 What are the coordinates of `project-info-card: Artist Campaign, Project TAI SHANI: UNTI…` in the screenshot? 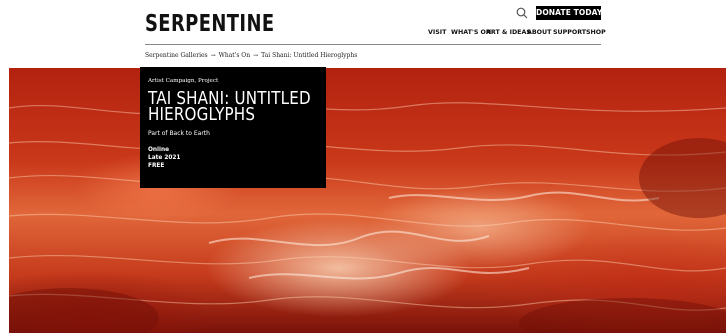 It's located at (233, 127).